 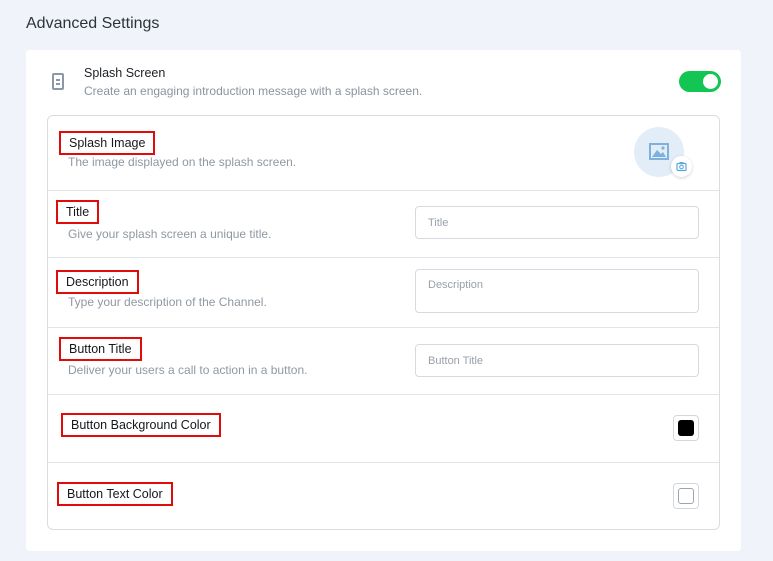 What do you see at coordinates (710, 81) in the screenshot?
I see `toggle-knob` at bounding box center [710, 81].